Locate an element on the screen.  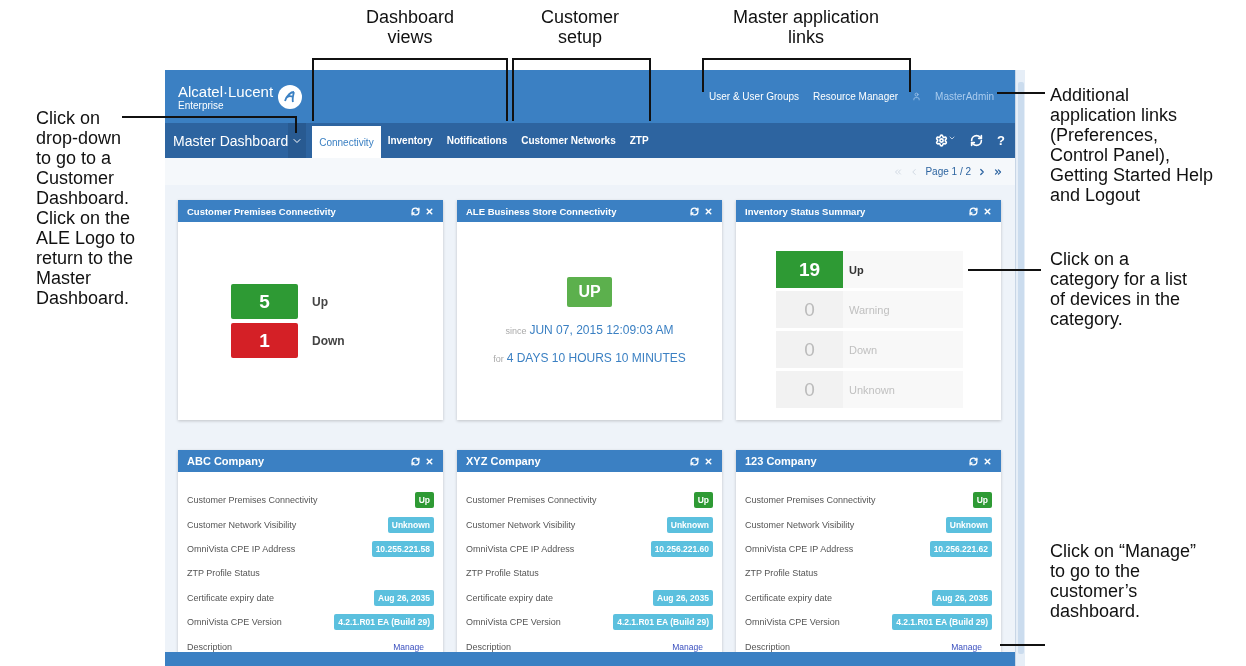
widget-title: Inventory Status Summary is located at coordinates (805, 211).